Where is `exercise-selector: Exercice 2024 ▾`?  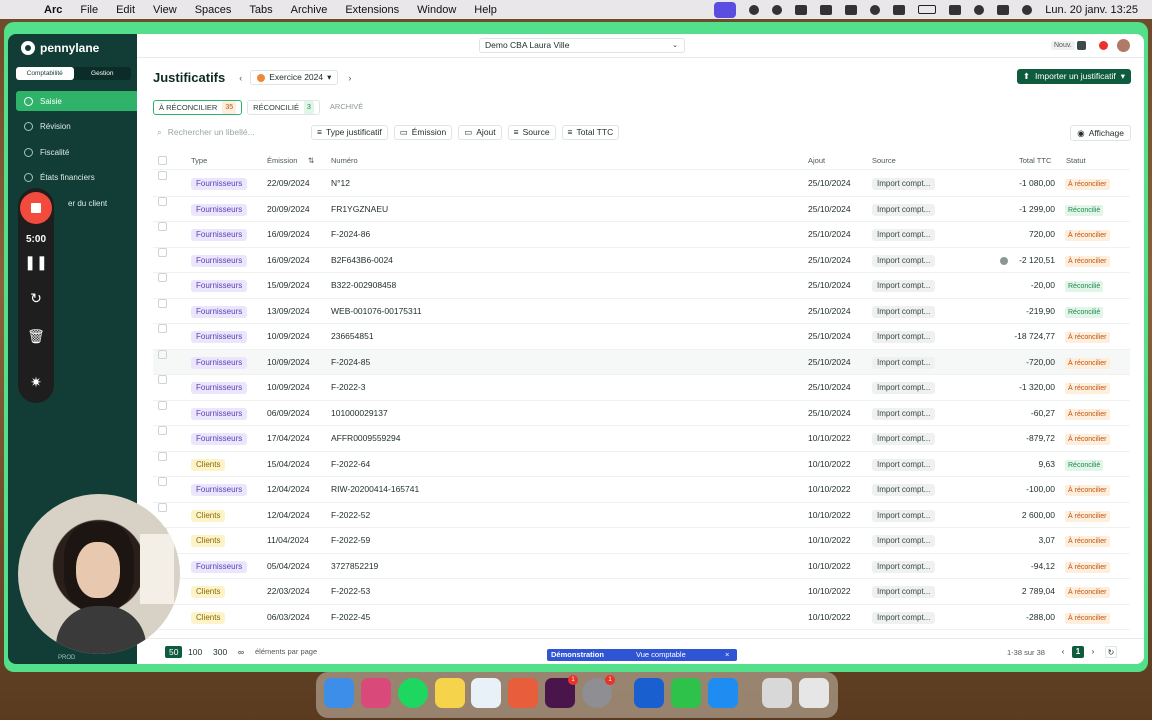
exercise-selector: Exercice 2024 ▾ is located at coordinates (294, 77).